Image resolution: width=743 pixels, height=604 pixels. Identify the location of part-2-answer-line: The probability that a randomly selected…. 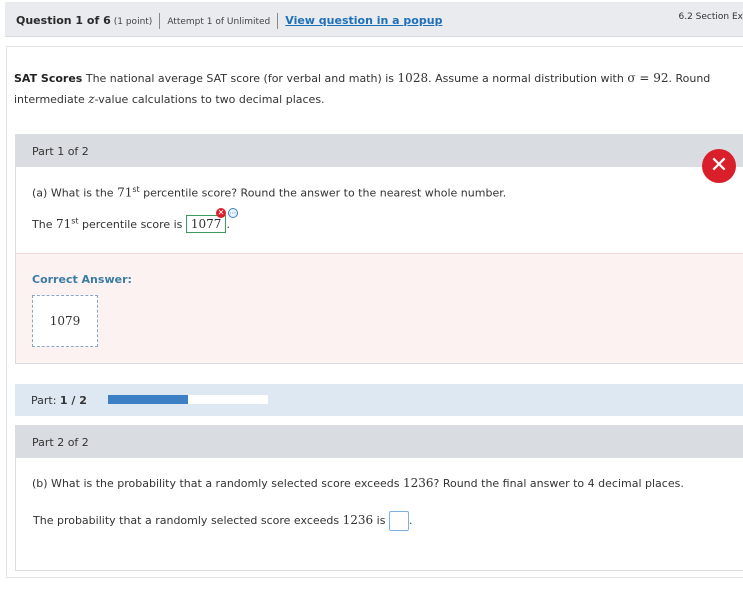
(222, 521).